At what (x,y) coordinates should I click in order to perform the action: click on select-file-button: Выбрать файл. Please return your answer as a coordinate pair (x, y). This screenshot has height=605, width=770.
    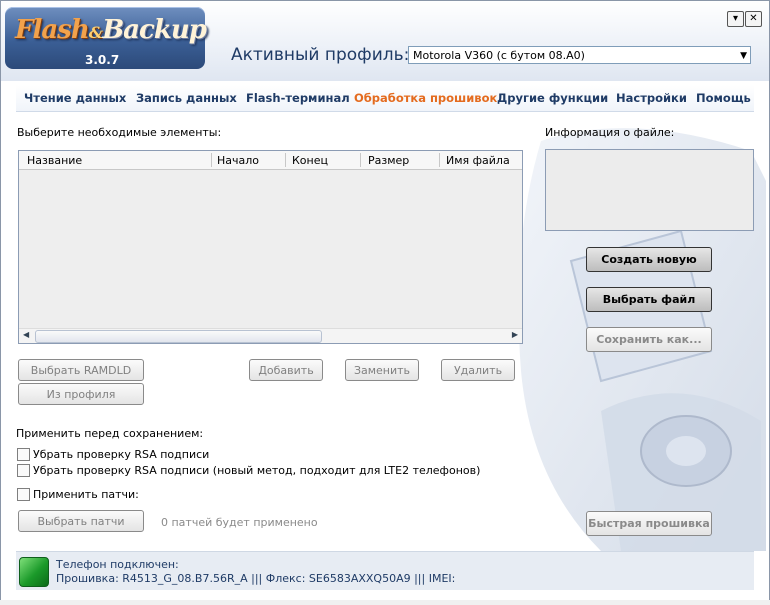
    Looking at the image, I should click on (649, 299).